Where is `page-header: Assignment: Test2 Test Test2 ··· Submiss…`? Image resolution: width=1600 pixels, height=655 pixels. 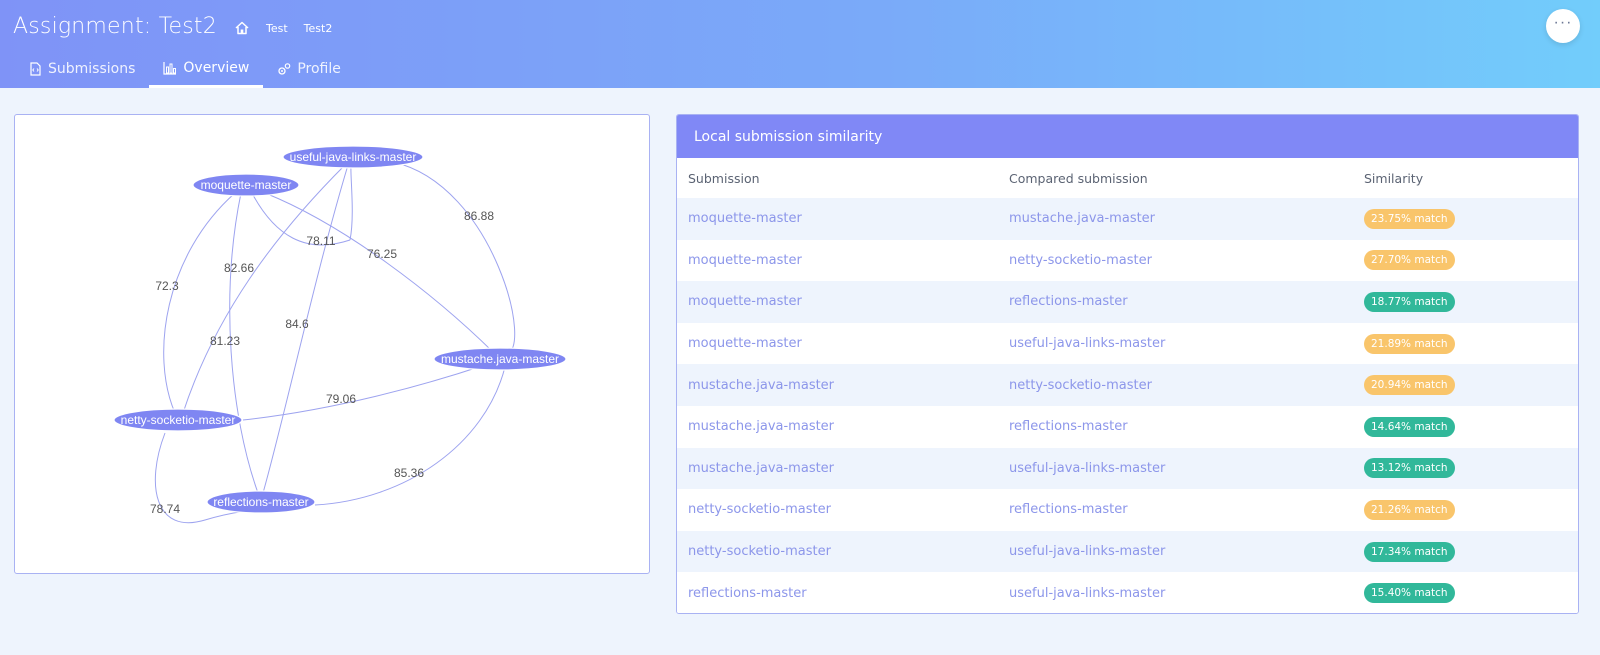
page-header: Assignment: Test2 Test Test2 ··· Submiss… is located at coordinates (800, 44).